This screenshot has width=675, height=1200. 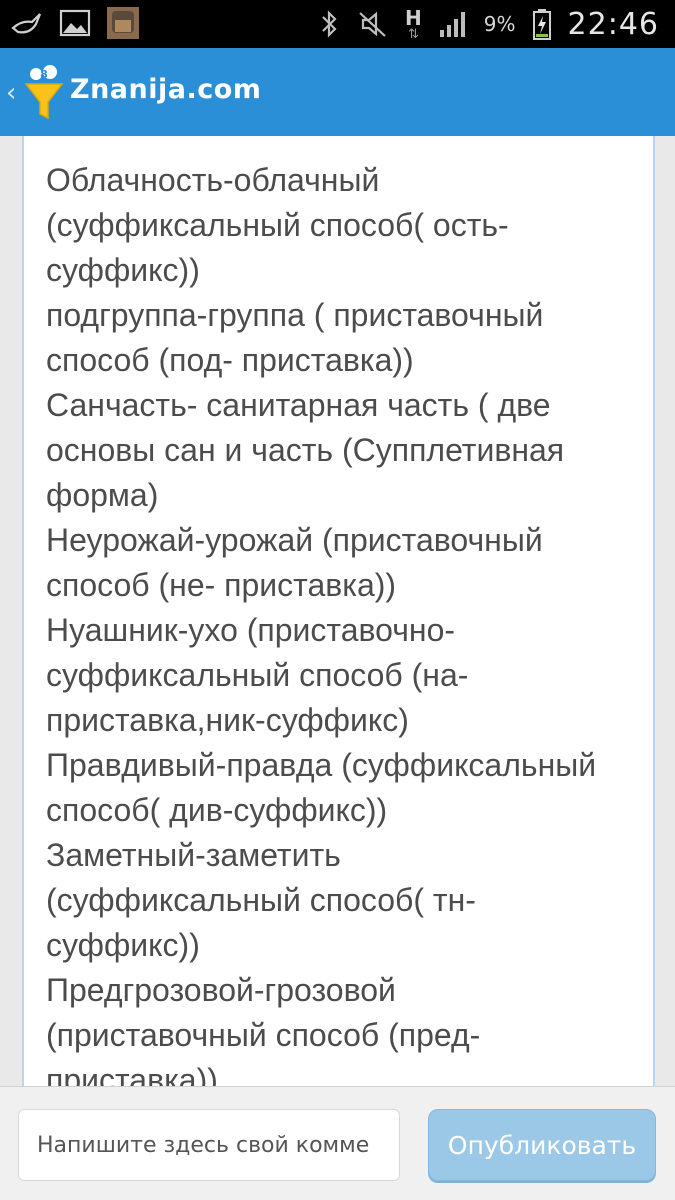 I want to click on status-bar-notifications, so click(x=75, y=23).